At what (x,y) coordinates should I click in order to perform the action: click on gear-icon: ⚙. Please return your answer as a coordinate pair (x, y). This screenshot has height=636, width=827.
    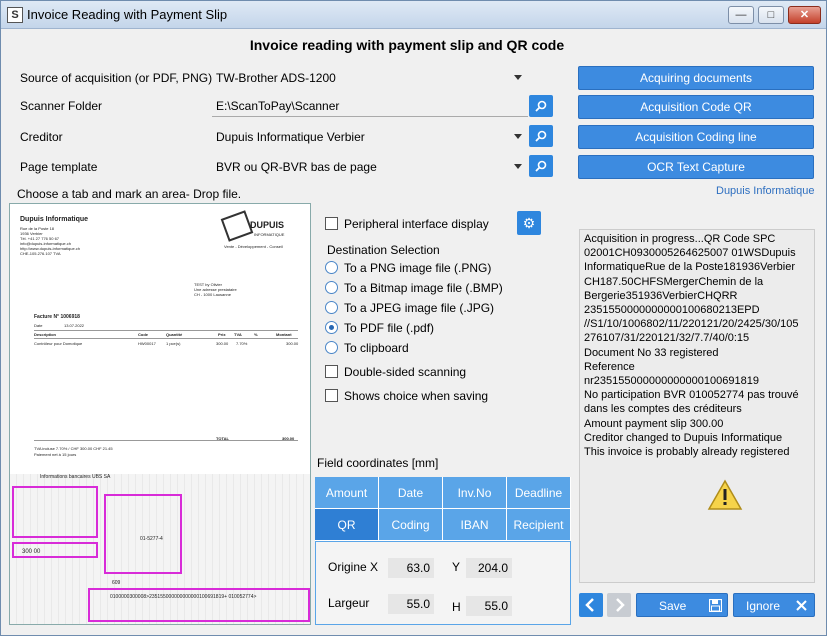
    Looking at the image, I should click on (529, 223).